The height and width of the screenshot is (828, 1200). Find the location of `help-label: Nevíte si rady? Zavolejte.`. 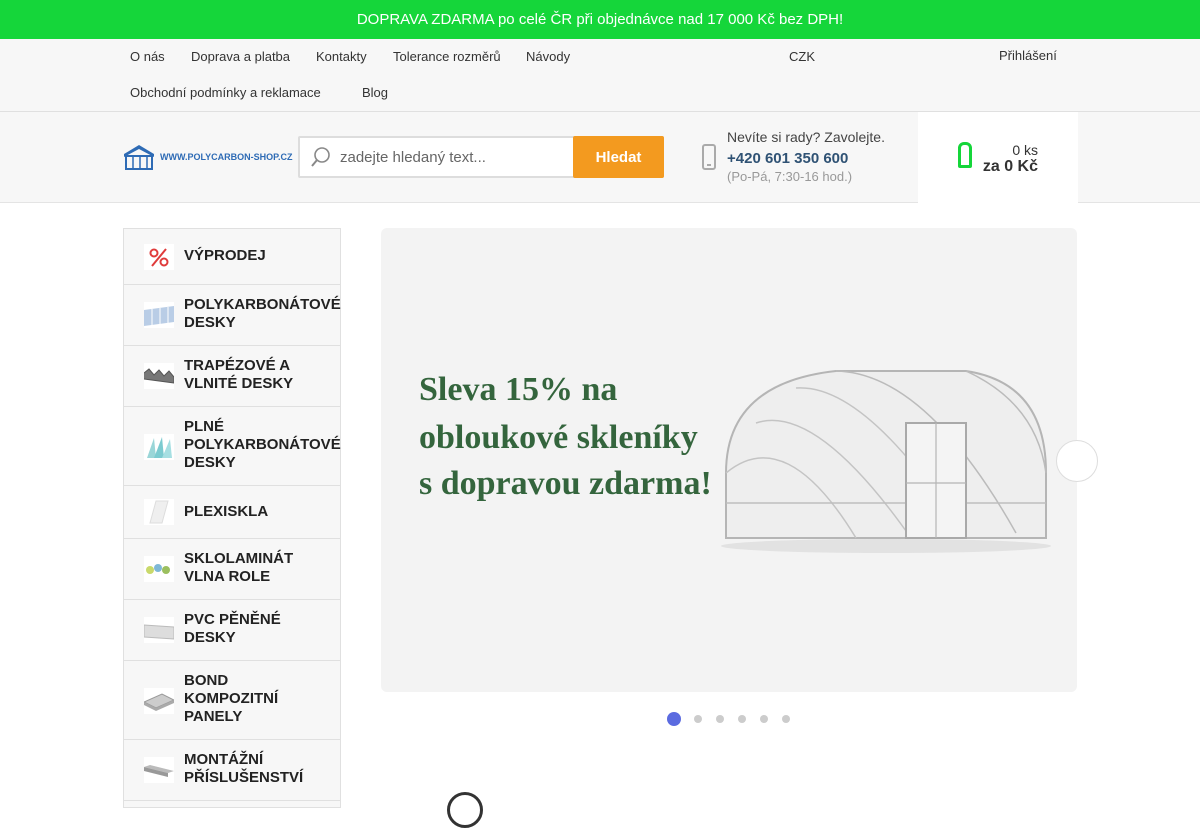

help-label: Nevíte si rady? Zavolejte. is located at coordinates (806, 137).